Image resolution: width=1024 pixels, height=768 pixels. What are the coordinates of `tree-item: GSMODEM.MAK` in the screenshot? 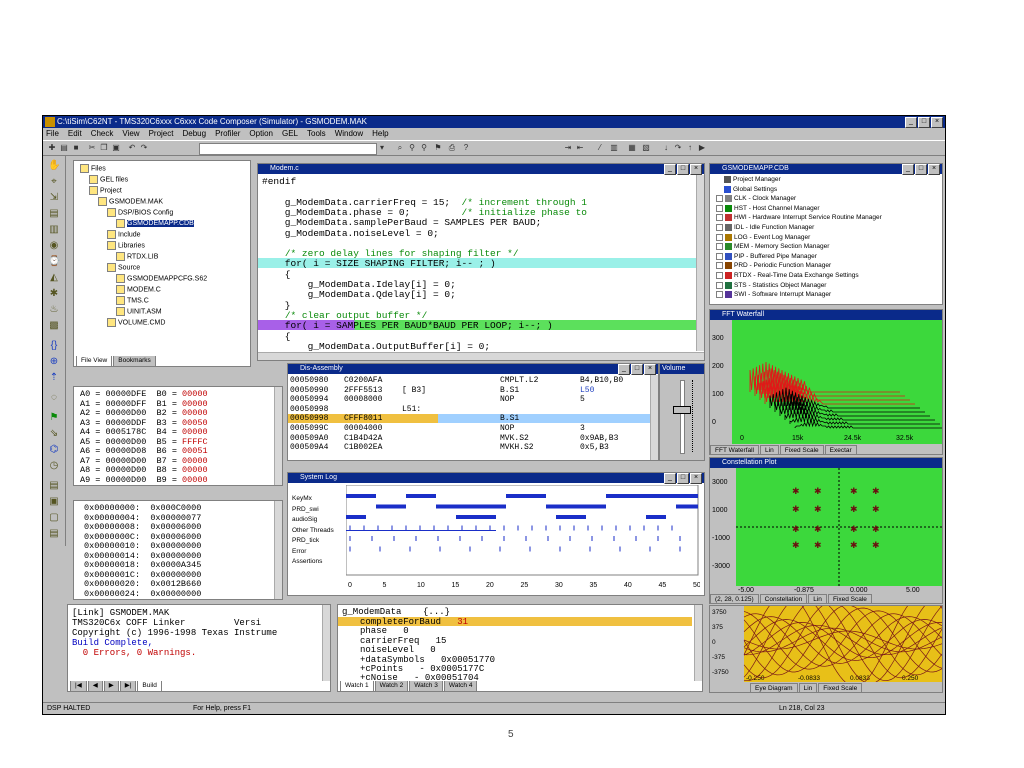 It's located at (130, 201).